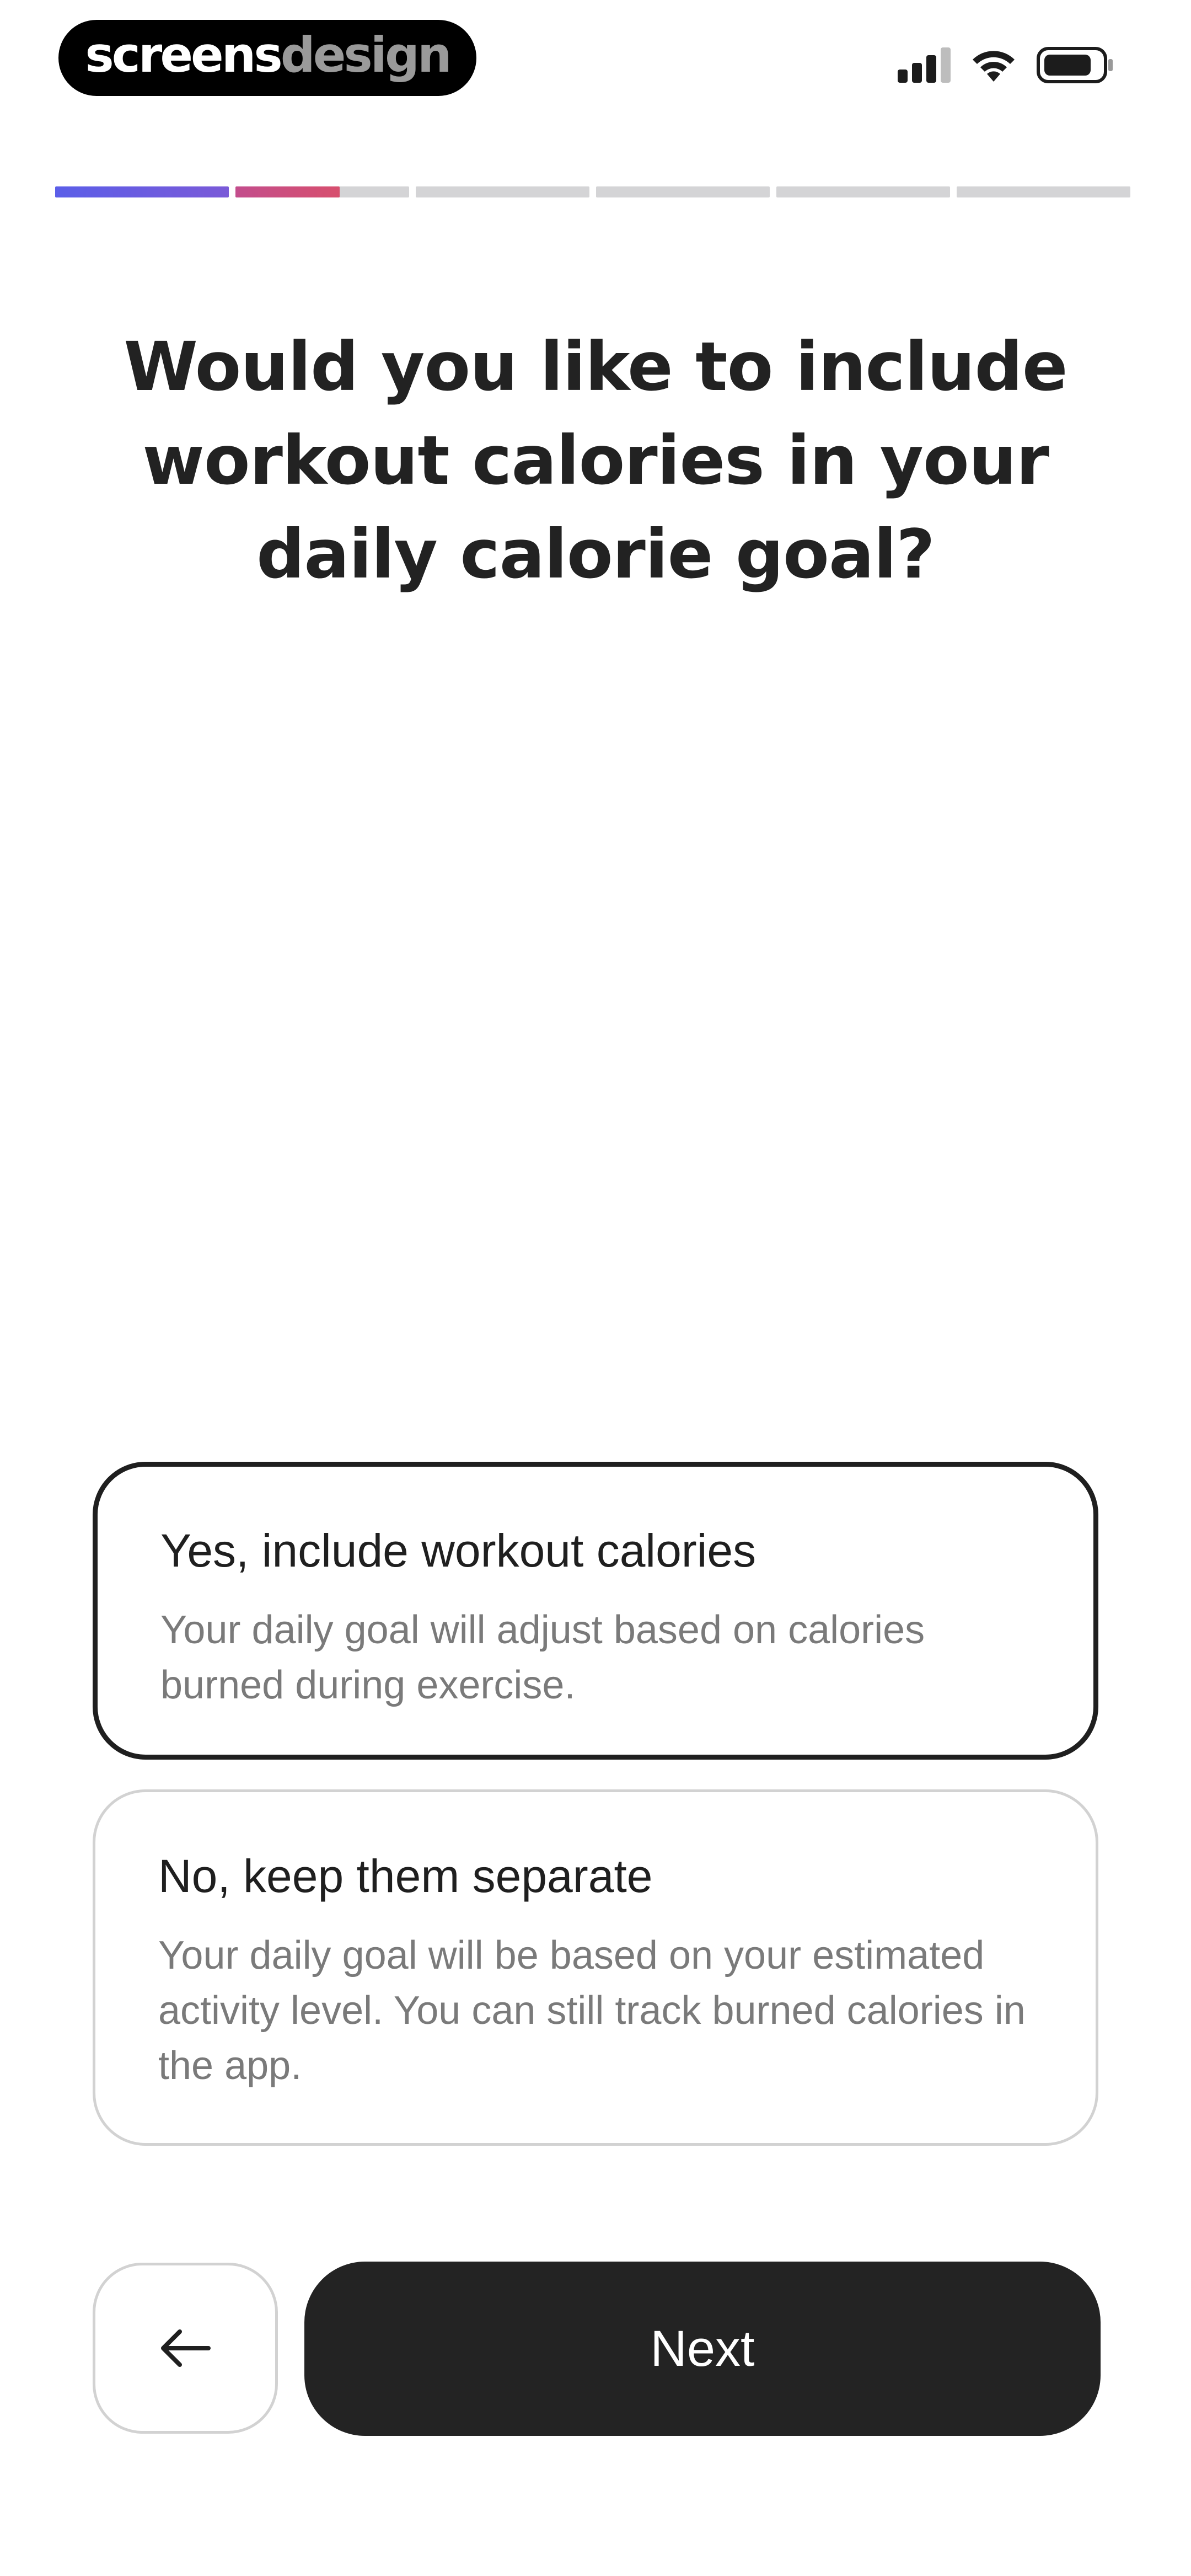 This screenshot has height=2576, width=1191. I want to click on progress-bar, so click(592, 191).